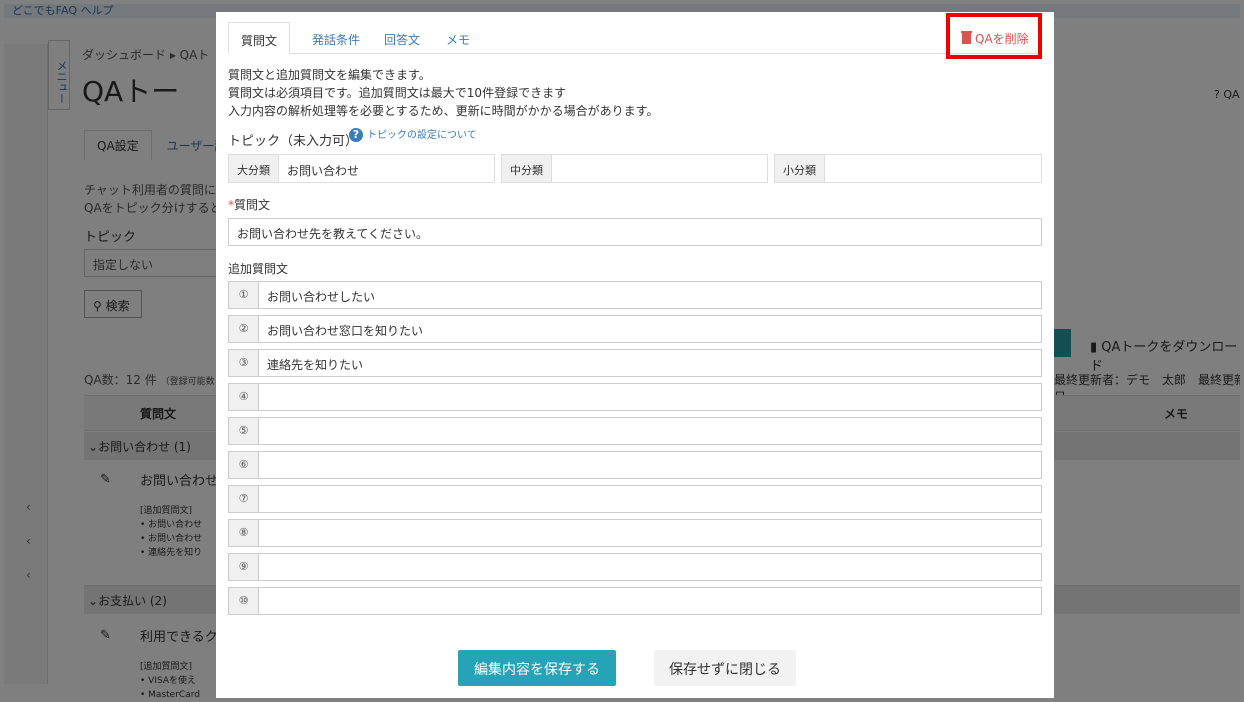  Describe the element at coordinates (254, 168) in the screenshot. I see `category-large-label: 大分類` at that location.